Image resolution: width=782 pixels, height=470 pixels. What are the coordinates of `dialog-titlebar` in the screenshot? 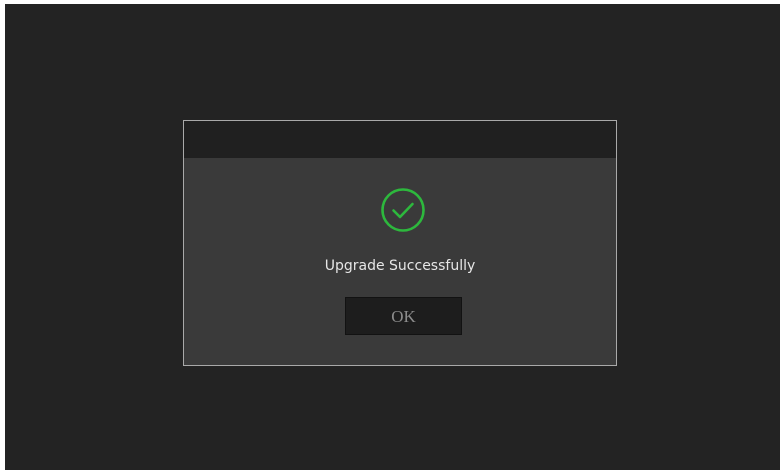 It's located at (400, 139).